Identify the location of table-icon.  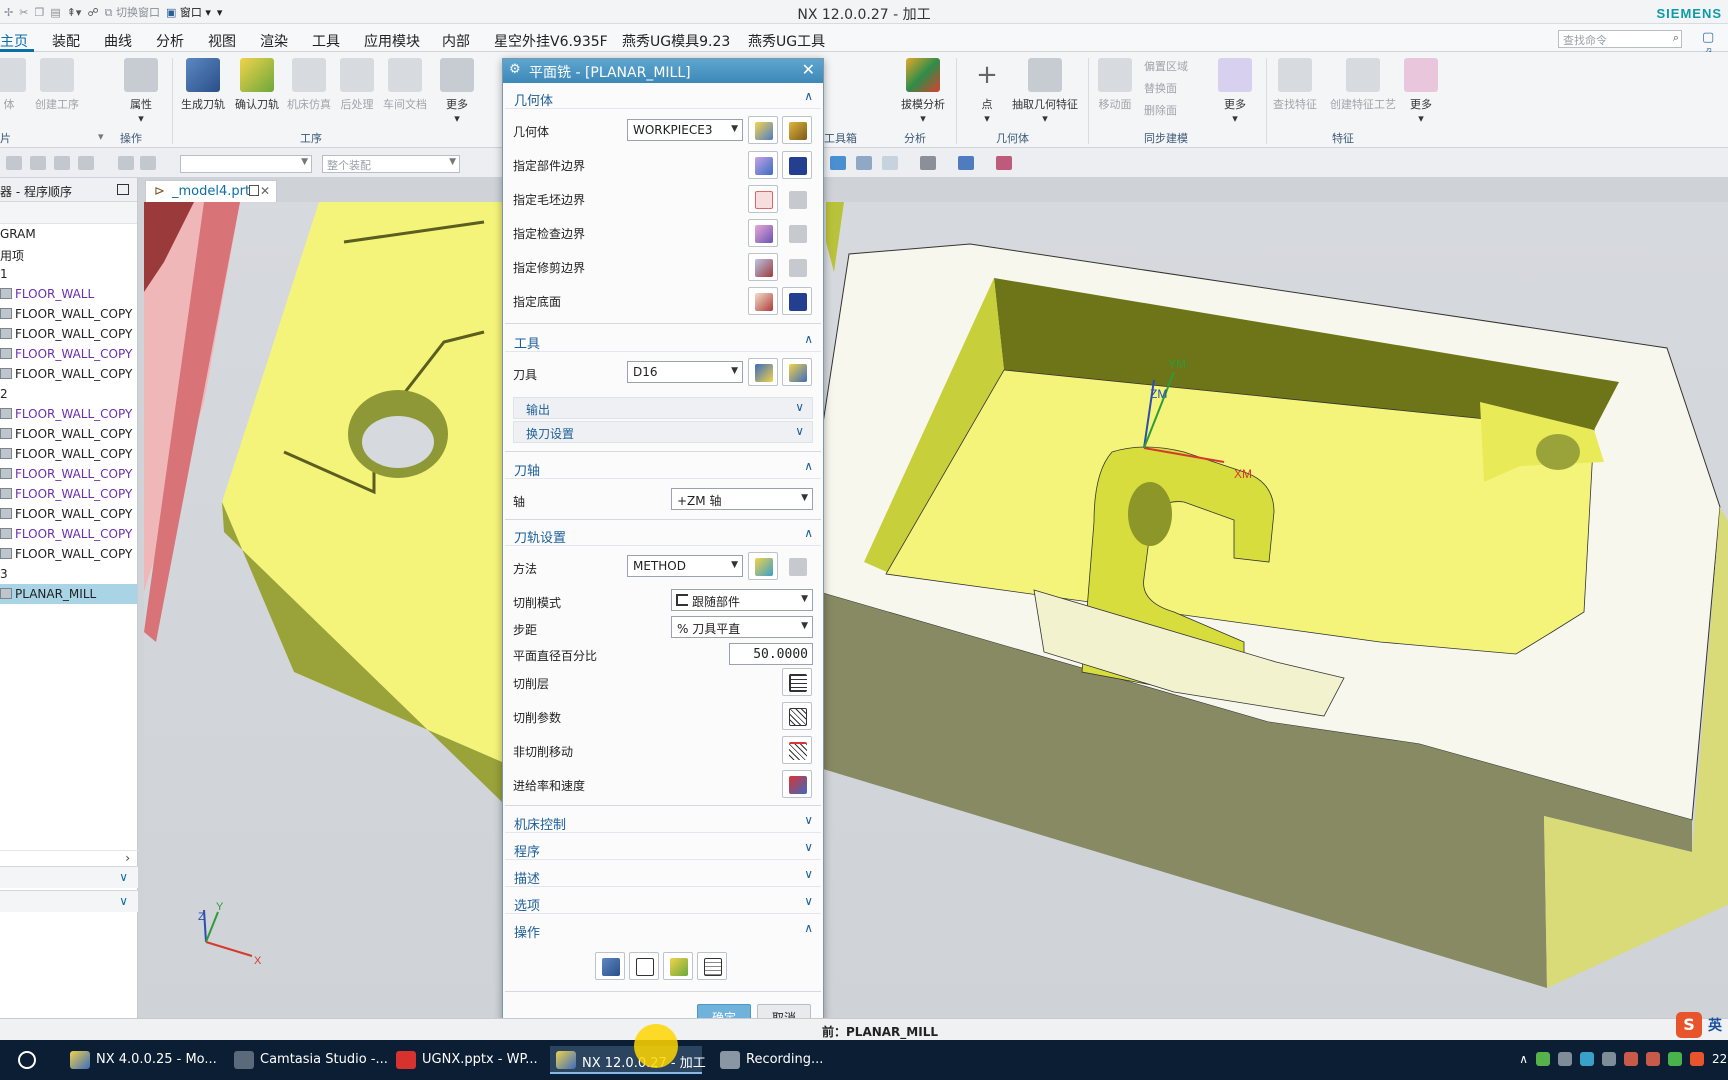
(890, 163).